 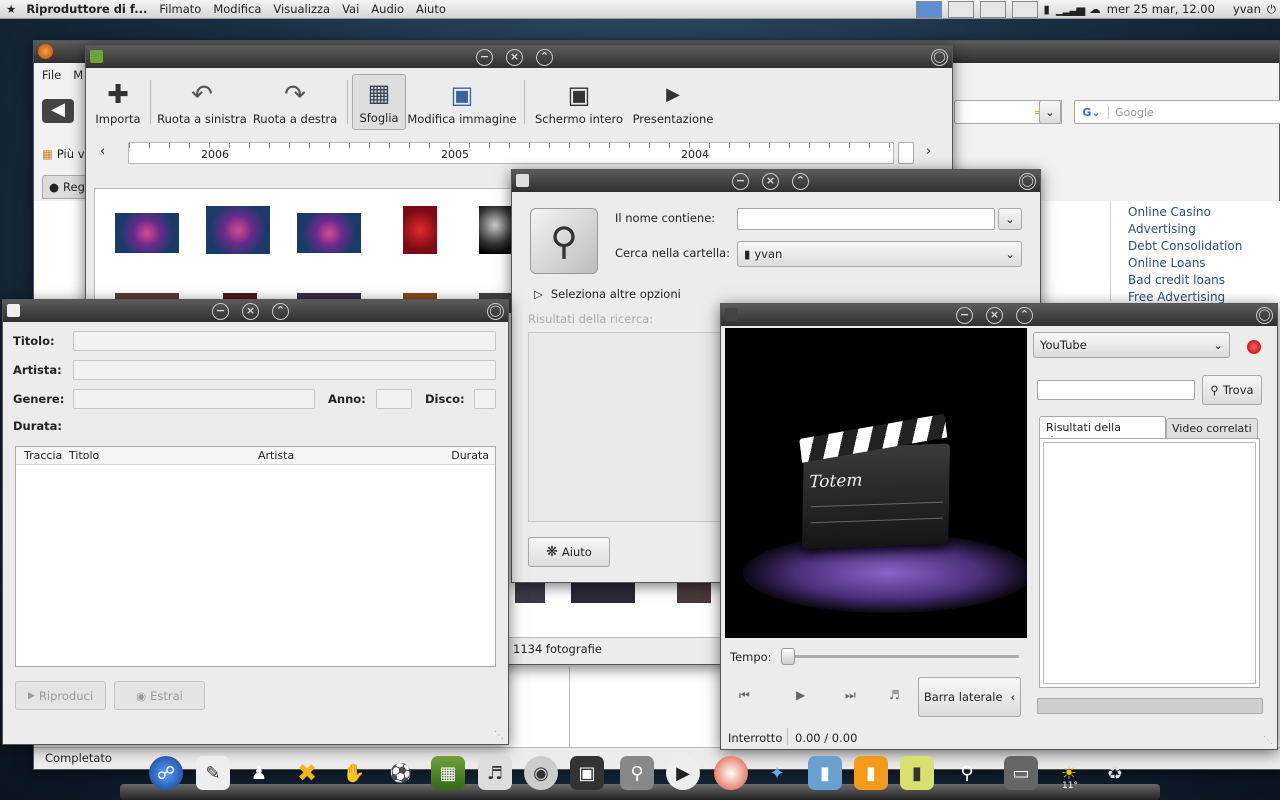 I want to click on menu-aiuto: Aiuto, so click(x=431, y=9).